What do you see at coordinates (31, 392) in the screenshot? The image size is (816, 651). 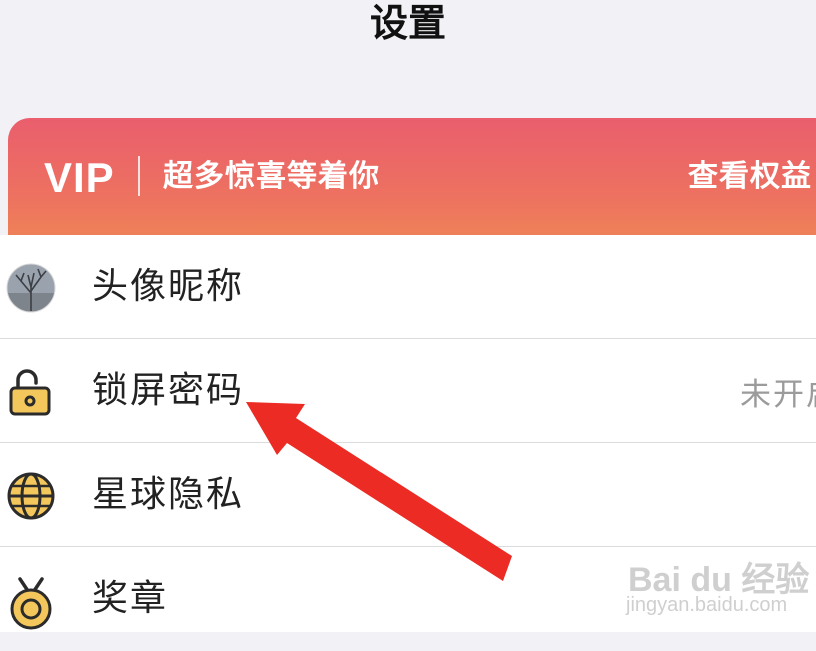 I see `unlocked-padlock-icon` at bounding box center [31, 392].